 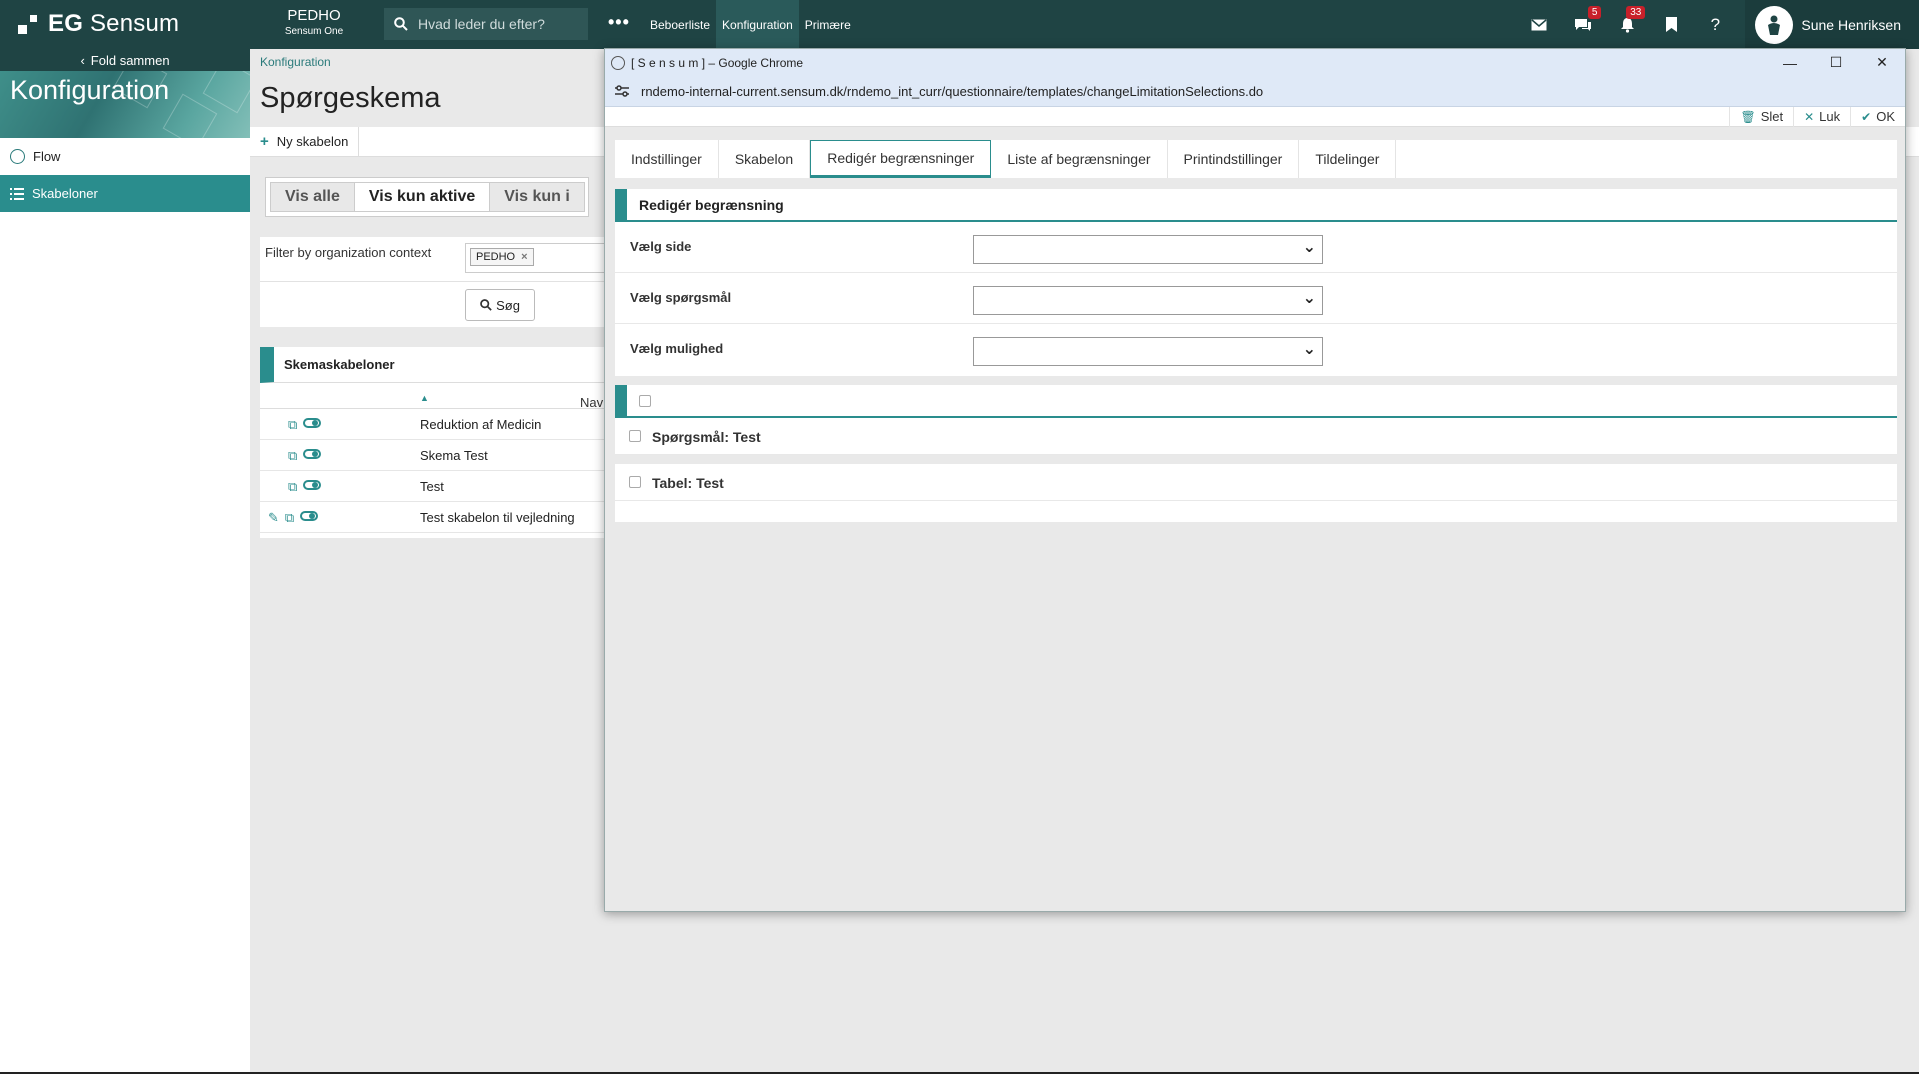 I want to click on user-menu: Sune Henriksen, so click(x=1832, y=24).